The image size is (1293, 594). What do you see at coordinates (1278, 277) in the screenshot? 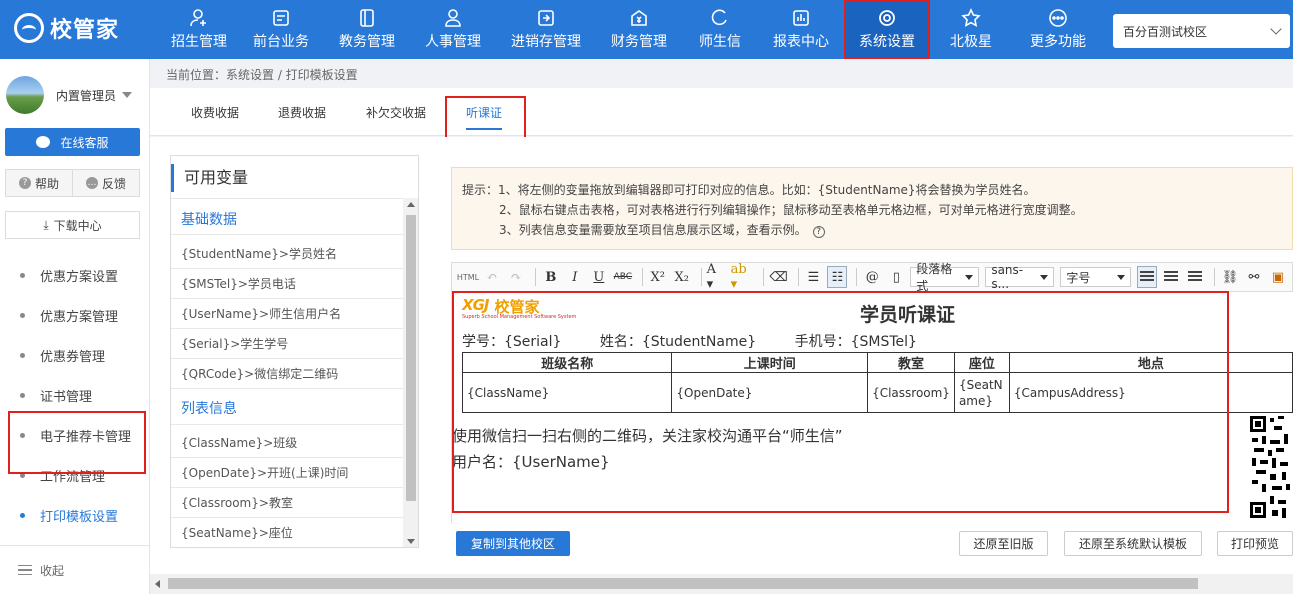
I see `image-icon: ▣` at bounding box center [1278, 277].